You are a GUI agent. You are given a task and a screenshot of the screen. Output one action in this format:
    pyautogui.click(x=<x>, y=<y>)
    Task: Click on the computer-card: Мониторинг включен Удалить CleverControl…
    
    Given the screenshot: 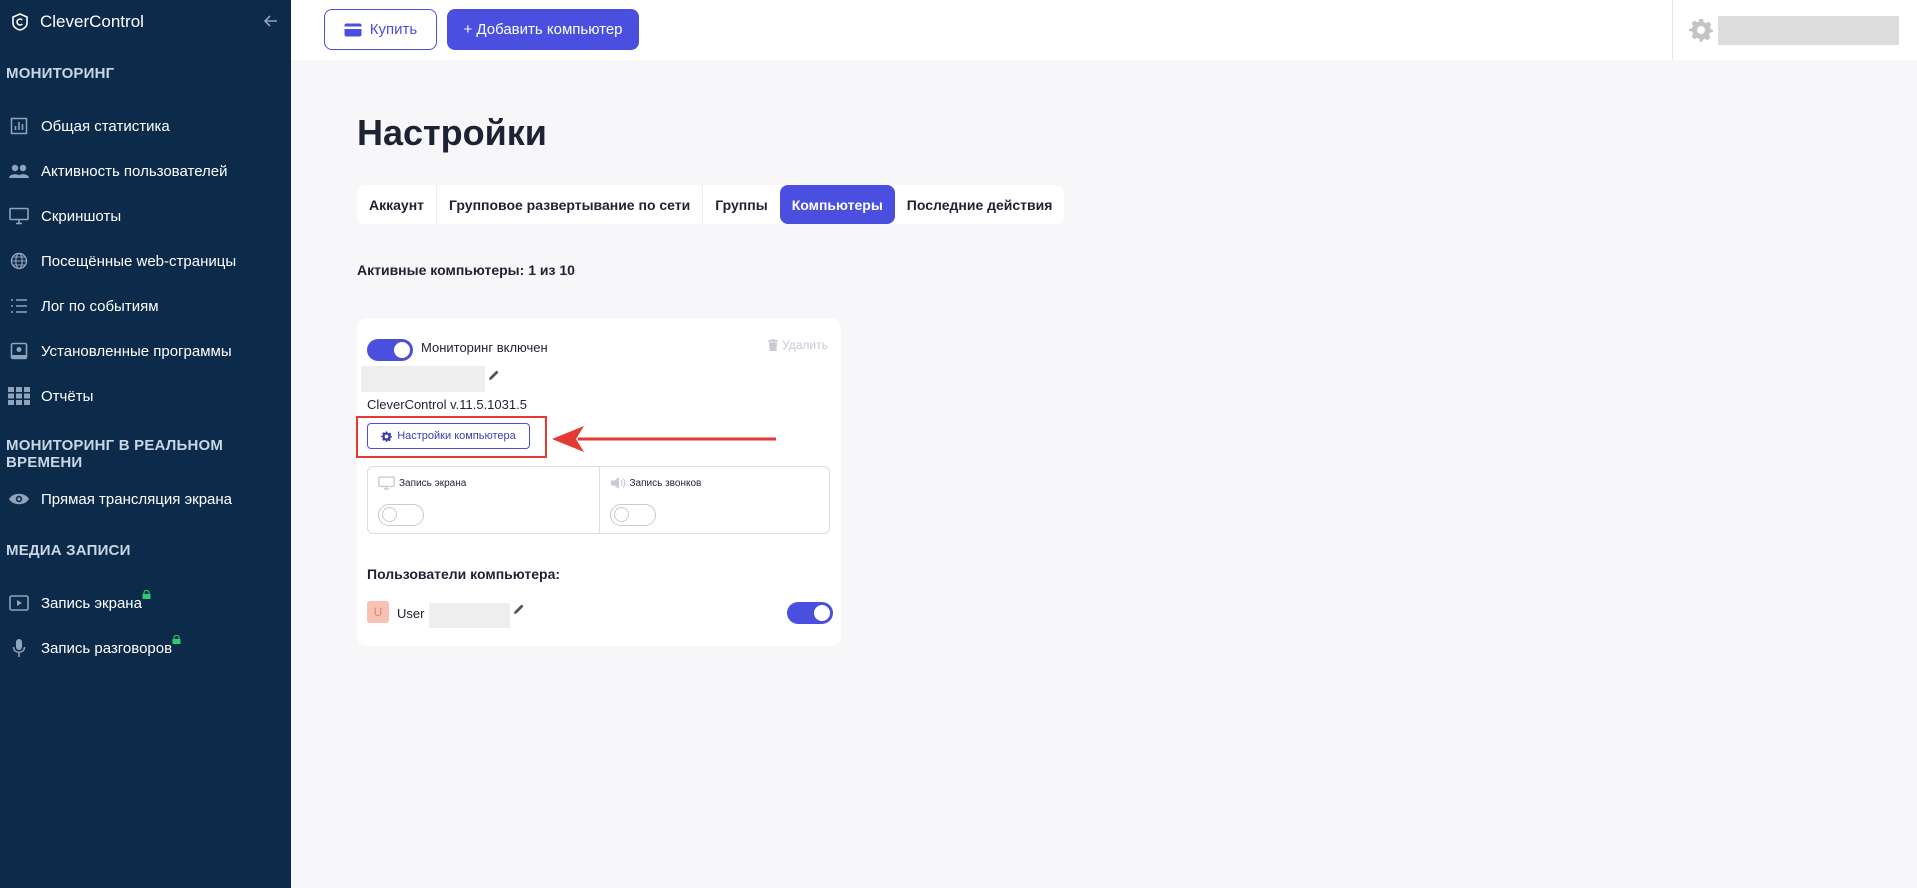 What is the action you would take?
    pyautogui.click(x=598, y=482)
    